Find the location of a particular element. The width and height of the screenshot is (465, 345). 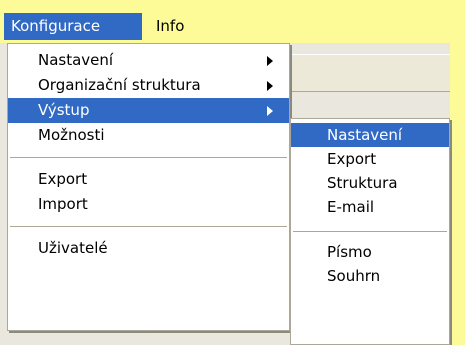

menu-bar: Konfigurace Info is located at coordinates (232, 21).